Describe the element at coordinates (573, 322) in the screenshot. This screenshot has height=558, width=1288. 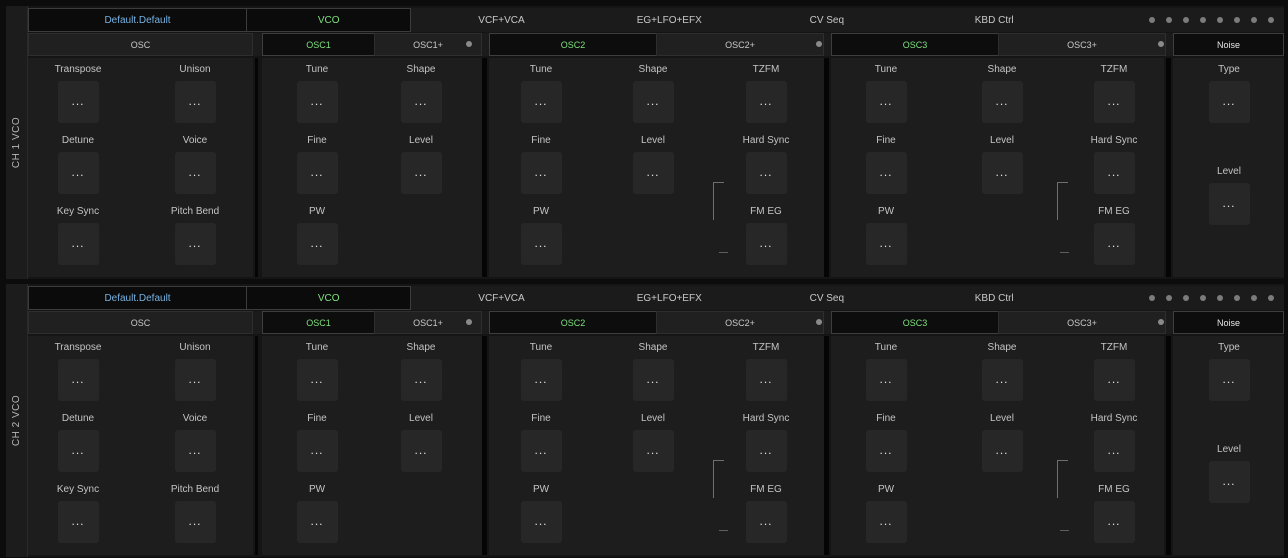
I see `sub-tab-osc2: OSC2` at that location.